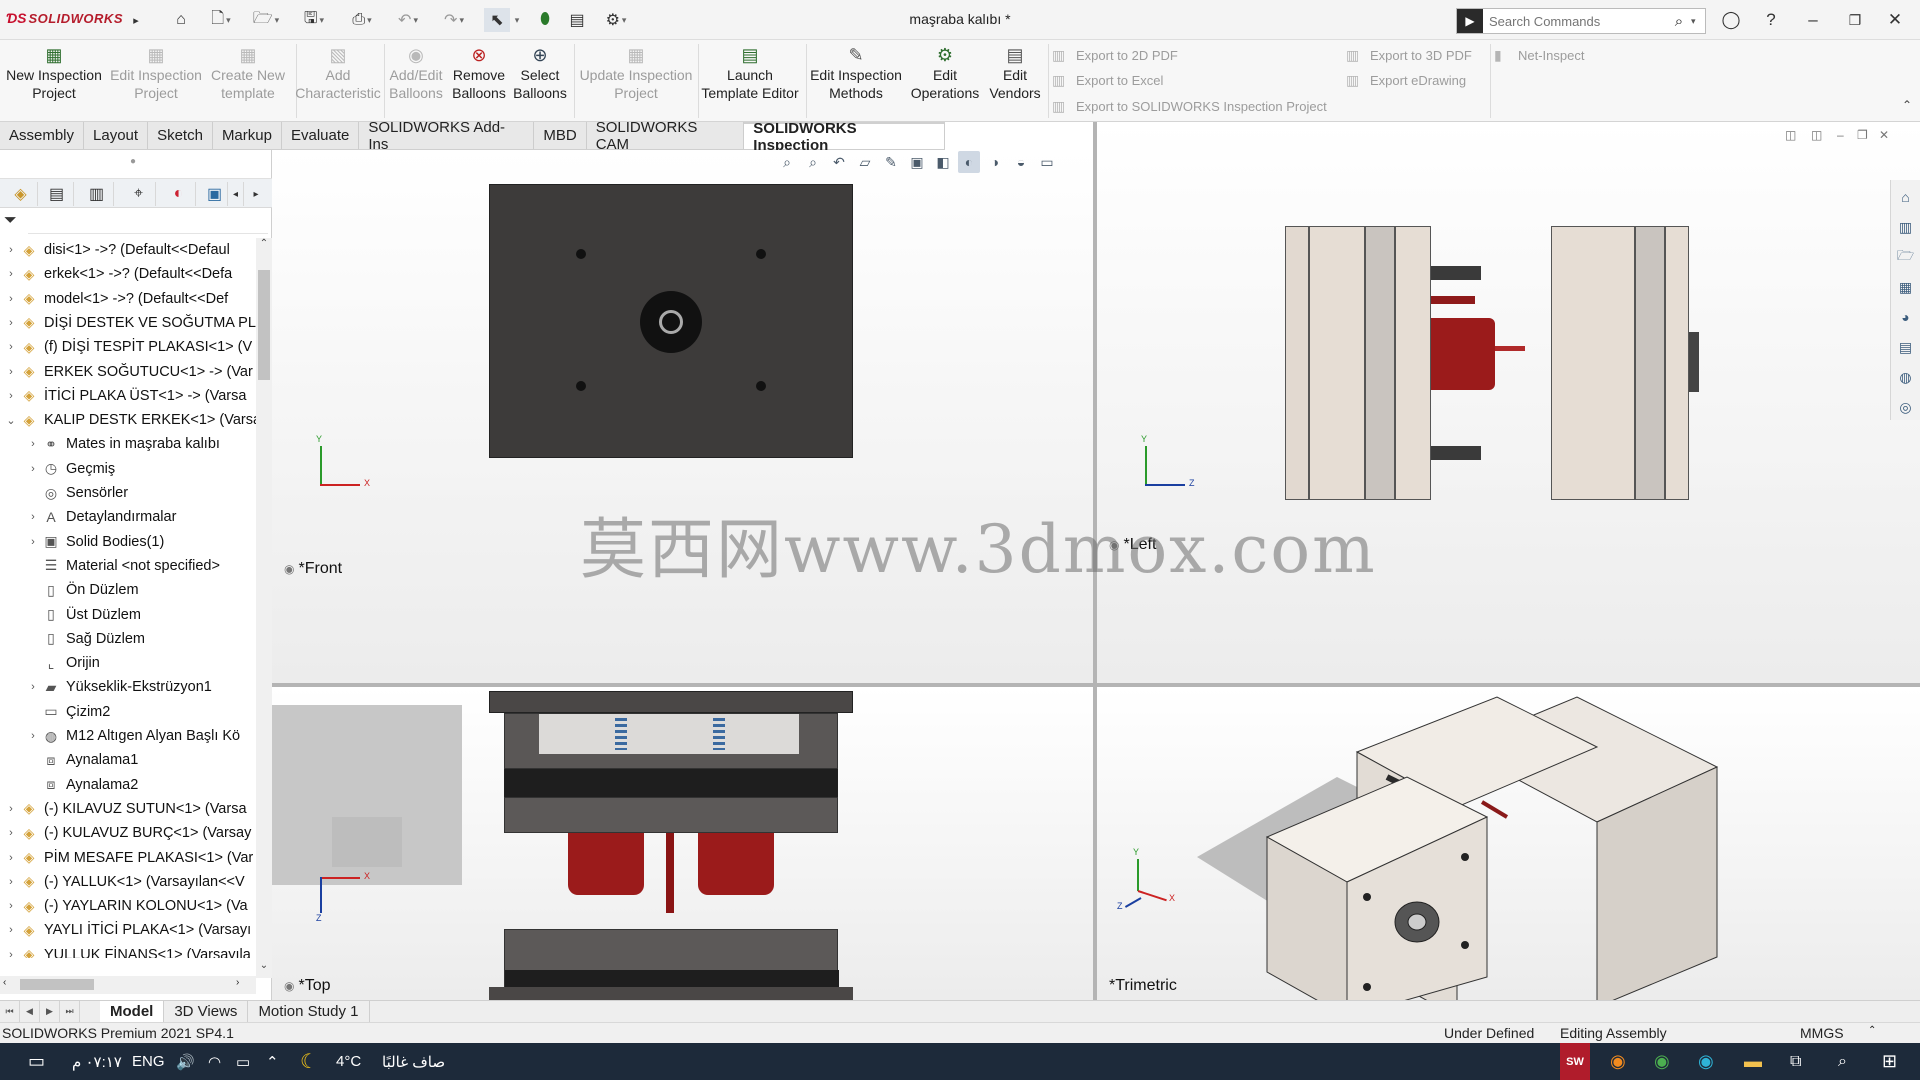 This screenshot has width=1920, height=1080. What do you see at coordinates (42, 135) in the screenshot?
I see `tab-assembly: Assembly` at bounding box center [42, 135].